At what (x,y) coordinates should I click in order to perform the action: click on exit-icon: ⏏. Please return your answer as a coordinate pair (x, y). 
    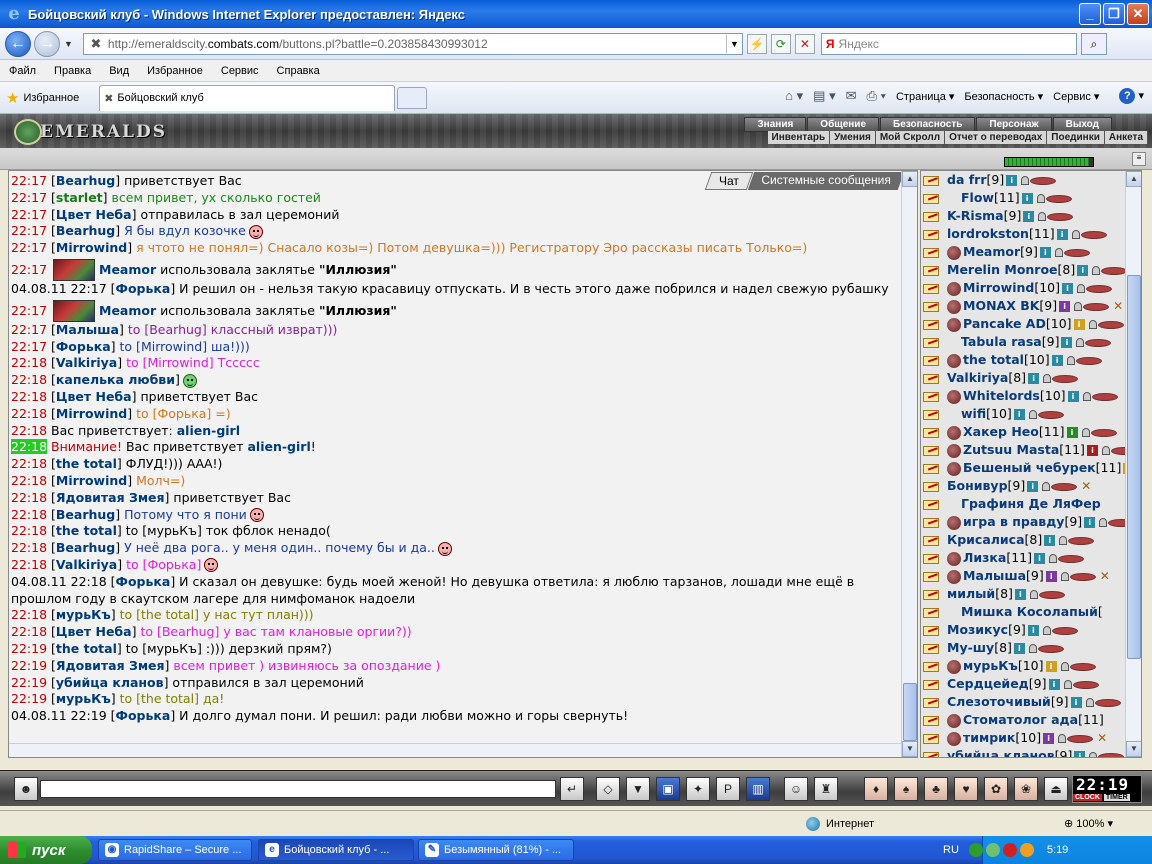
    Looking at the image, I should click on (1056, 789).